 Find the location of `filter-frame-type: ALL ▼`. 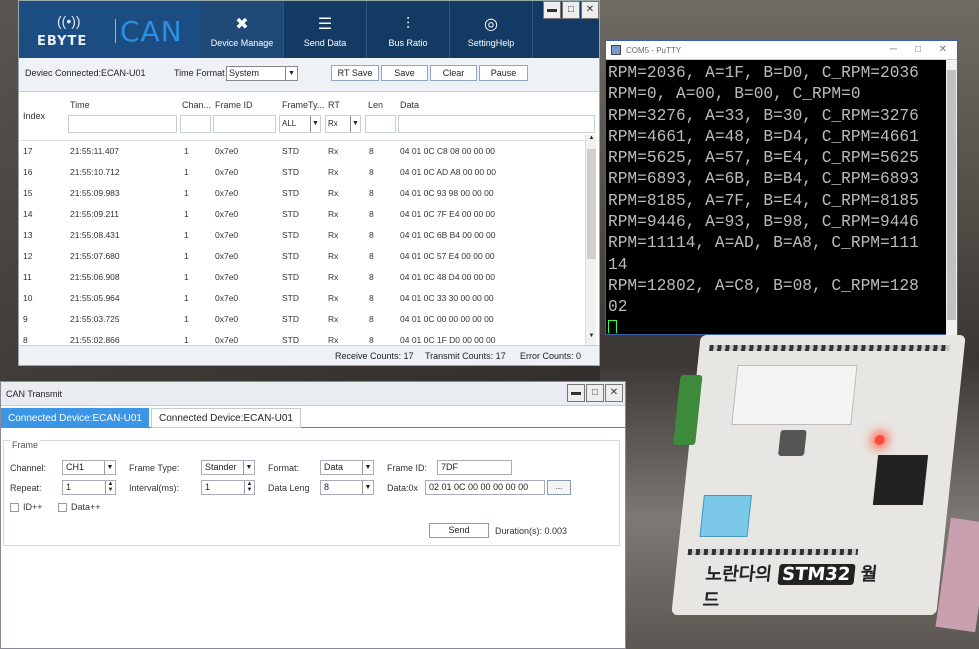

filter-frame-type: ALL ▼ is located at coordinates (300, 124).